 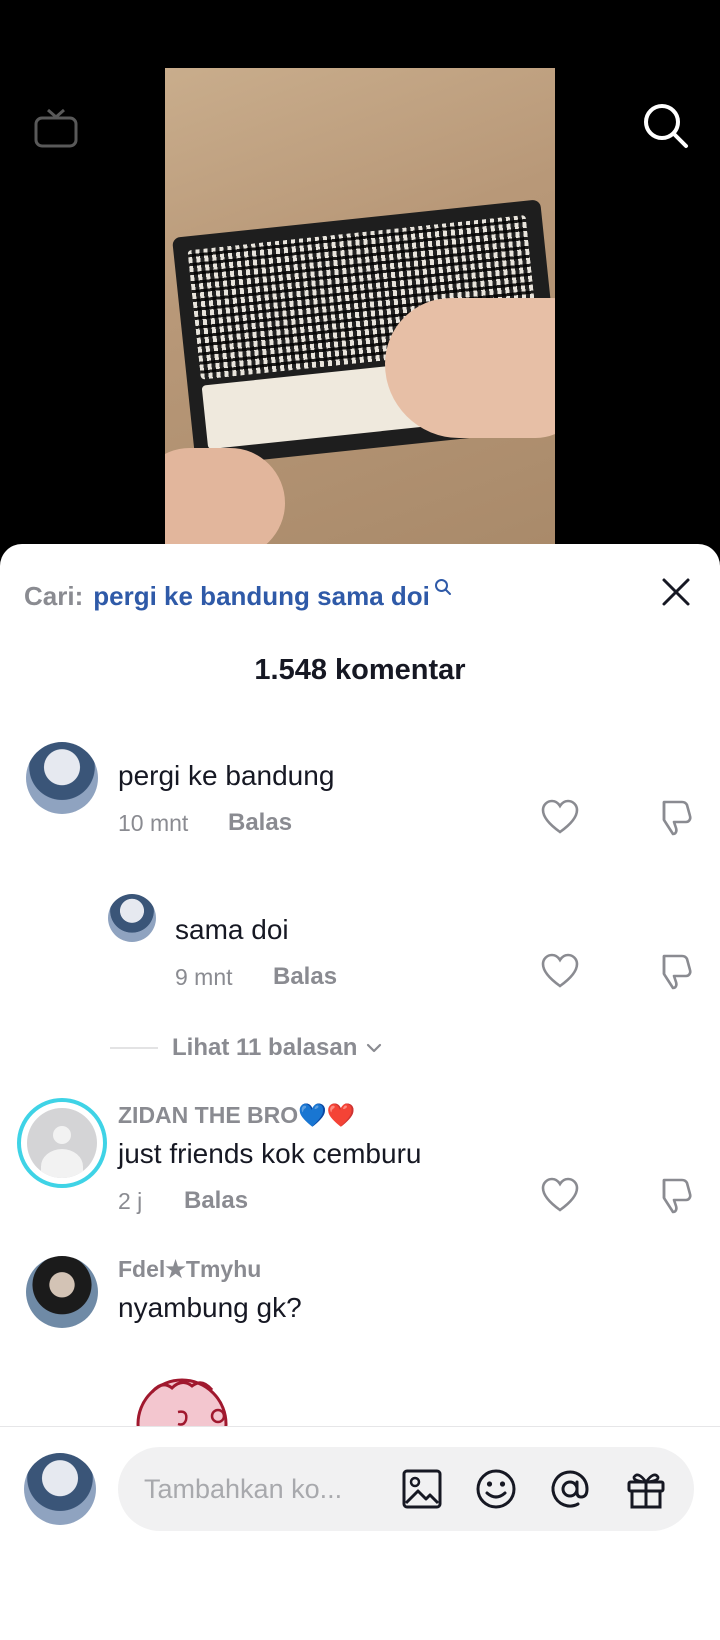 I want to click on comment-time: 10 mnt, so click(x=153, y=823).